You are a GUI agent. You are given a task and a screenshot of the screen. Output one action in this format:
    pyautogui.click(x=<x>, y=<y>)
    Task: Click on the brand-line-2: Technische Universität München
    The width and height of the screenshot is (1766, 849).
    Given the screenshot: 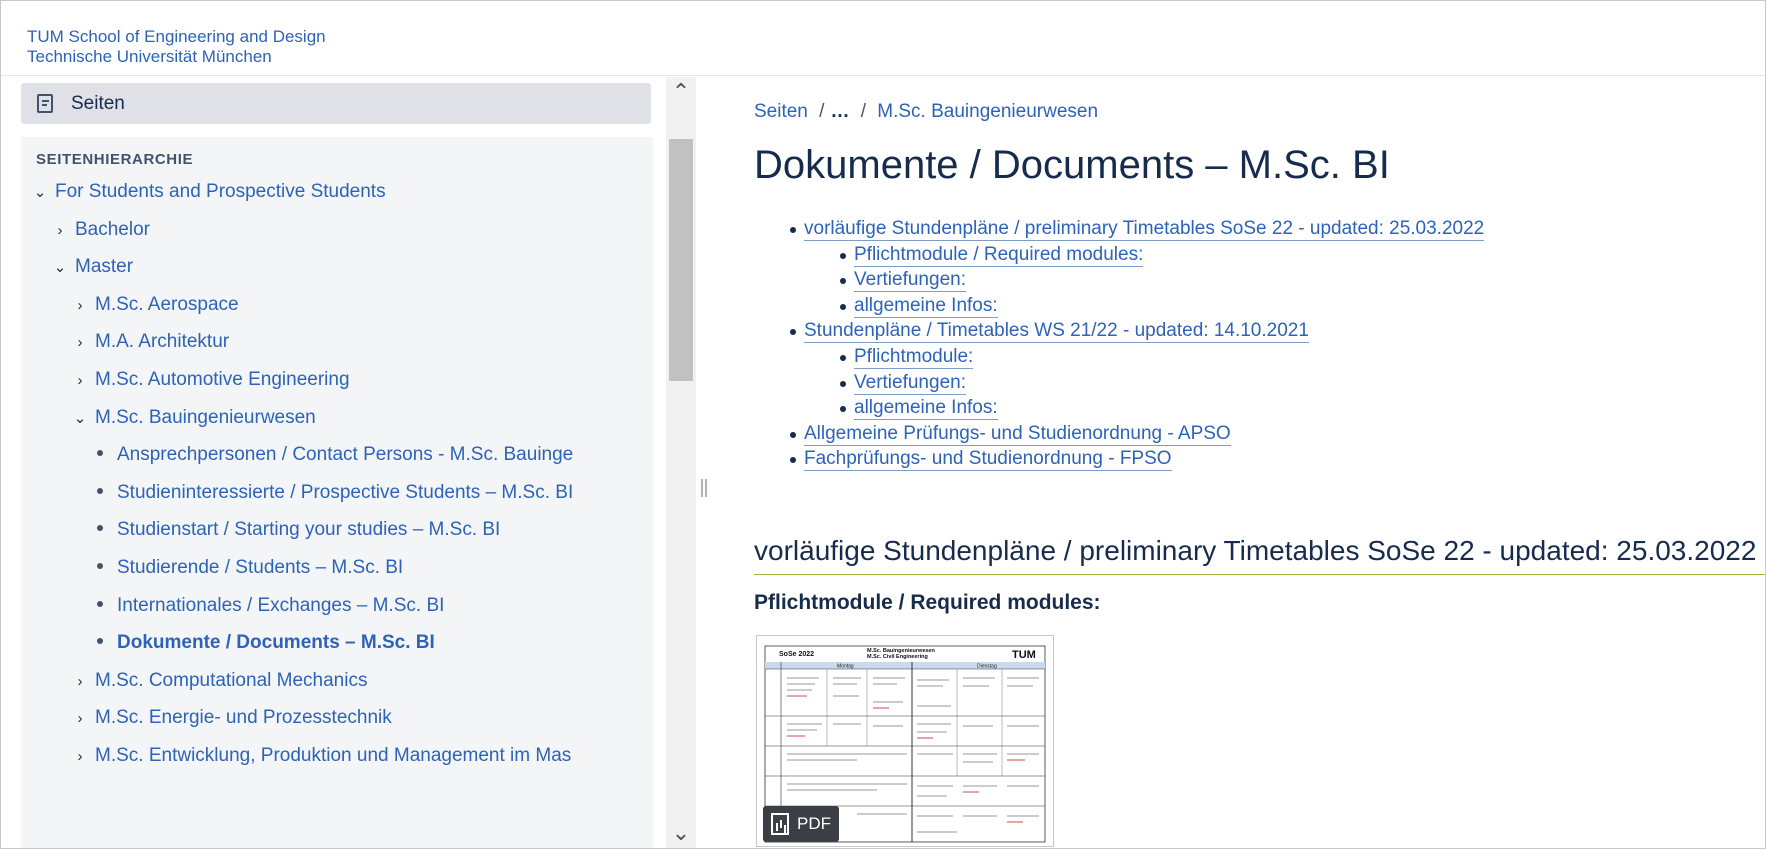 What is the action you would take?
    pyautogui.click(x=149, y=56)
    